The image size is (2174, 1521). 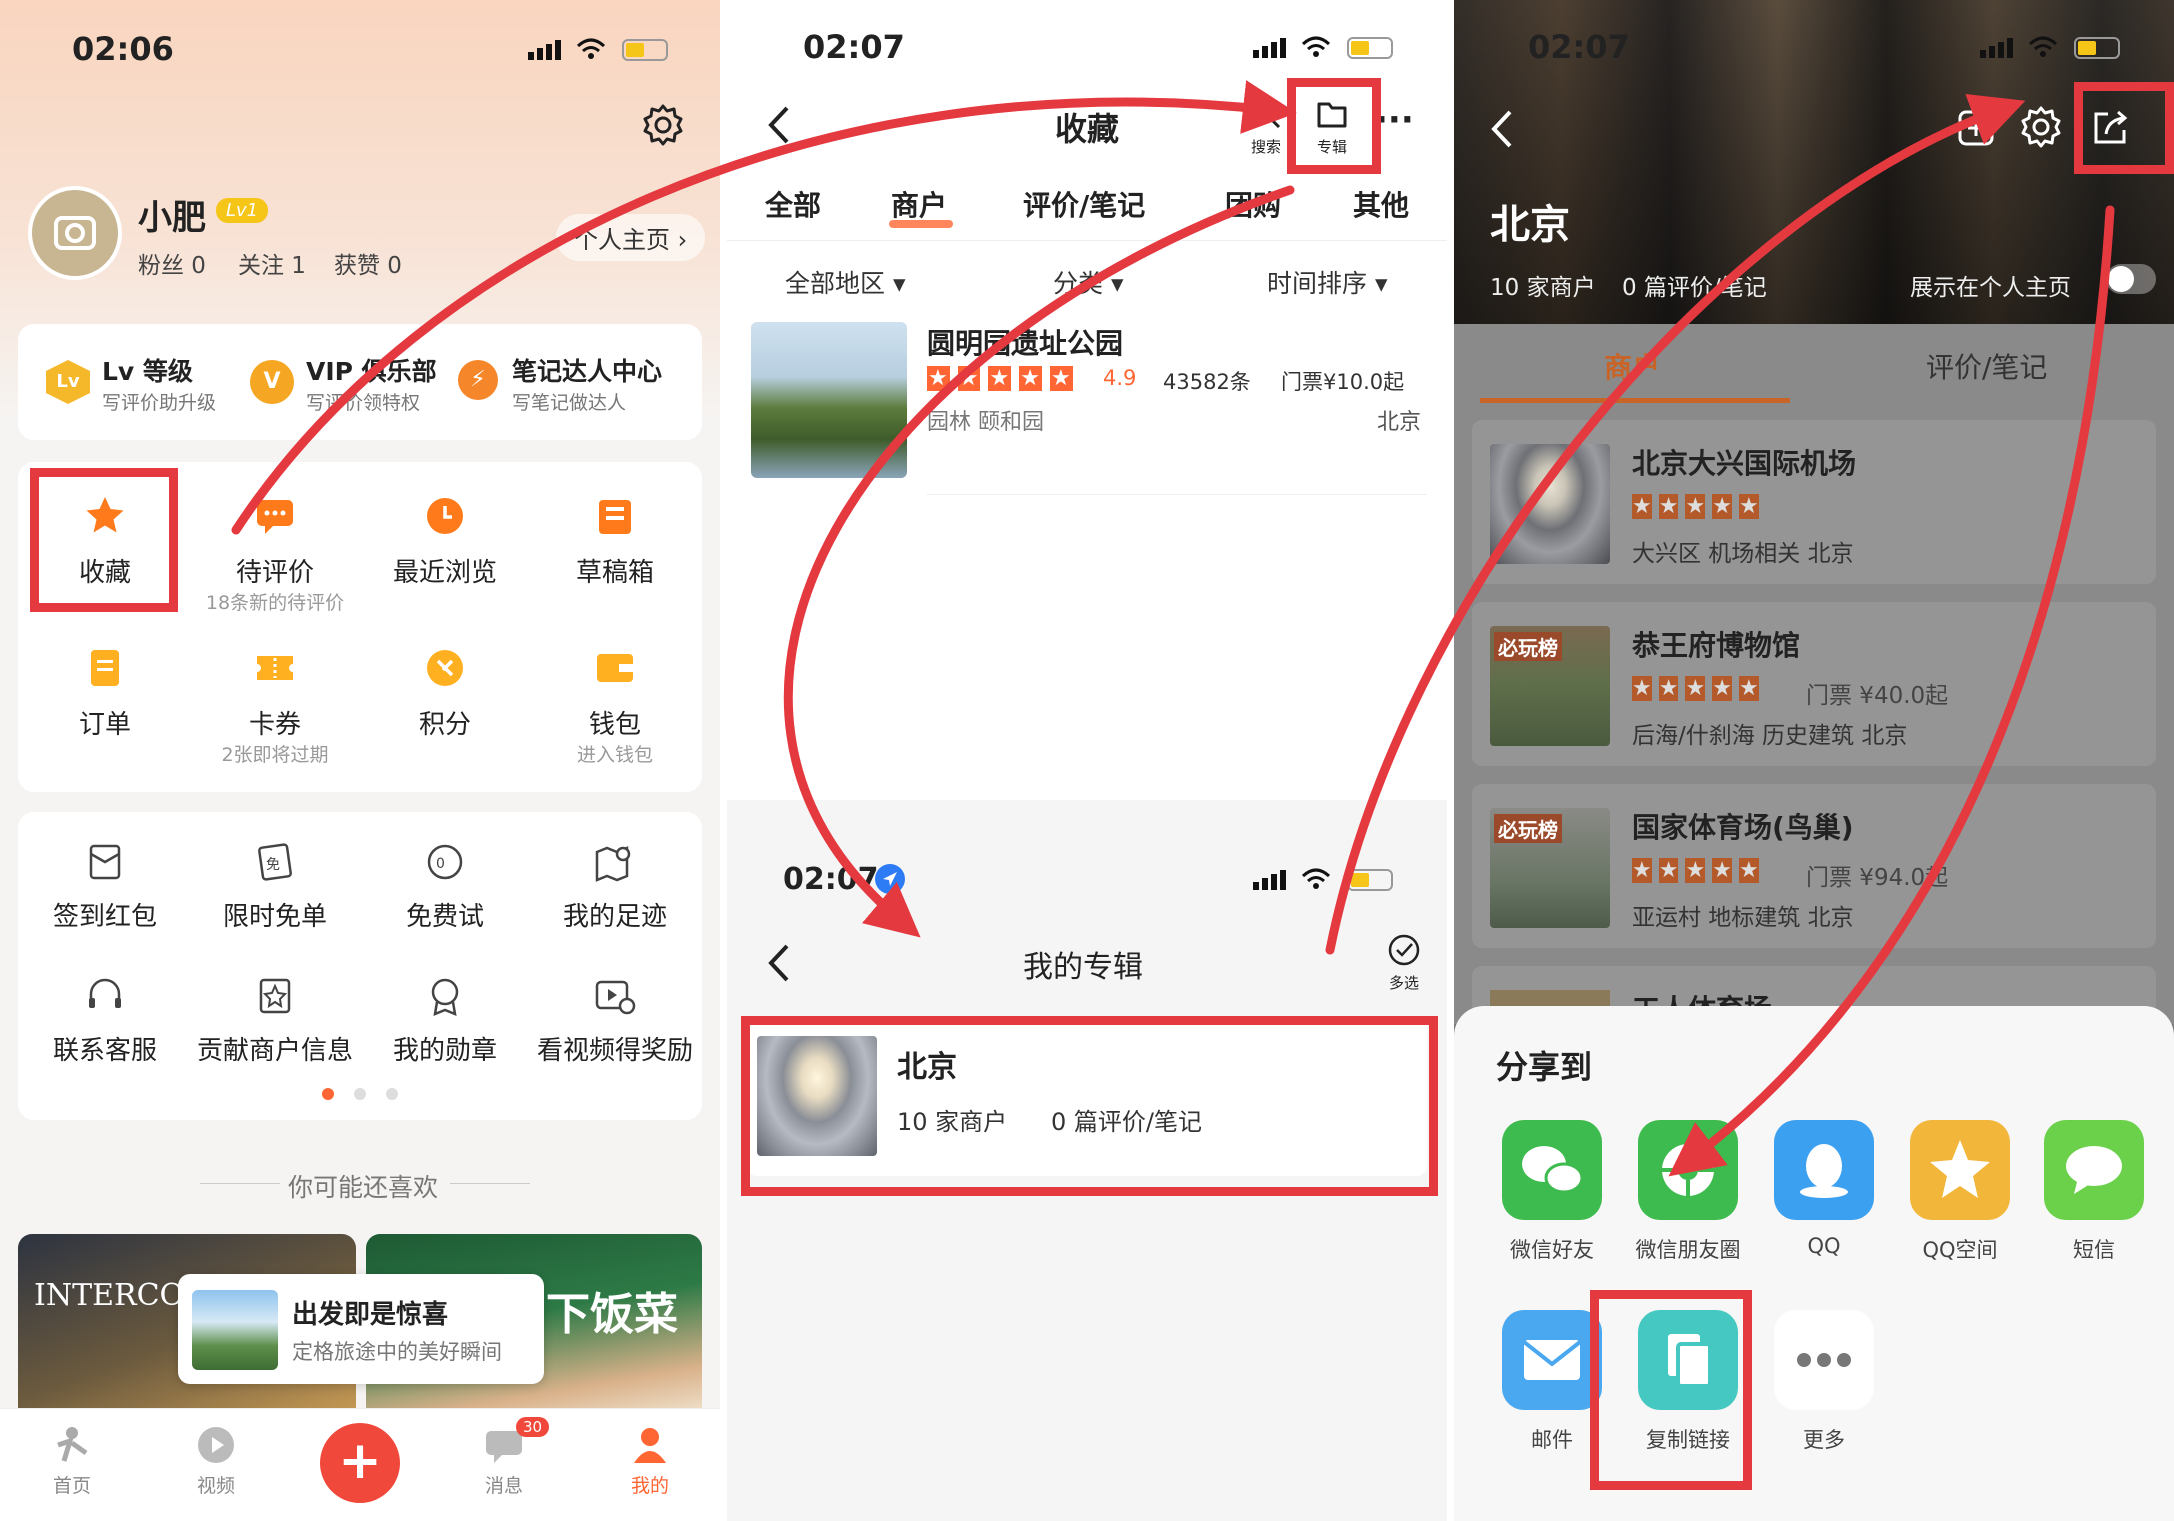 What do you see at coordinates (507, 1465) in the screenshot?
I see `tab-messages: 消息 30` at bounding box center [507, 1465].